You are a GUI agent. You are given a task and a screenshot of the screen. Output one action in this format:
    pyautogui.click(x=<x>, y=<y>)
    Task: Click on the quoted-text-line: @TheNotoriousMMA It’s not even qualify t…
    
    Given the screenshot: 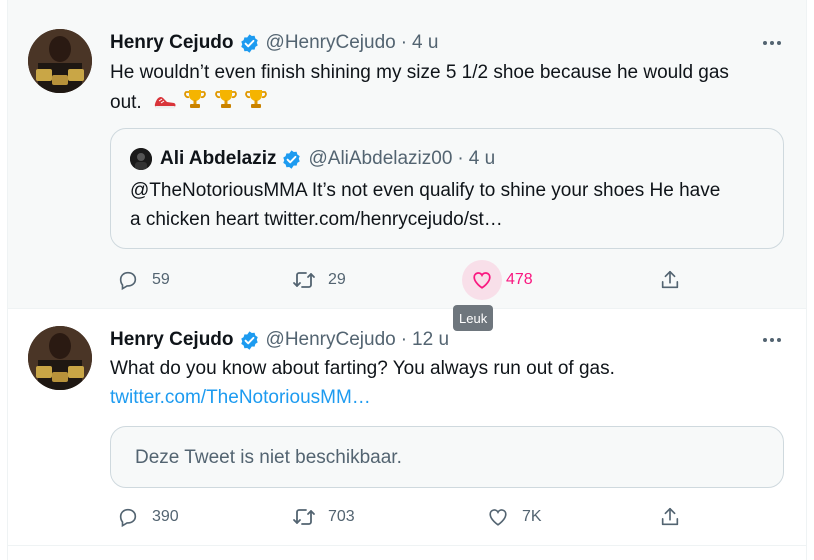 What is the action you would take?
    pyautogui.click(x=425, y=190)
    